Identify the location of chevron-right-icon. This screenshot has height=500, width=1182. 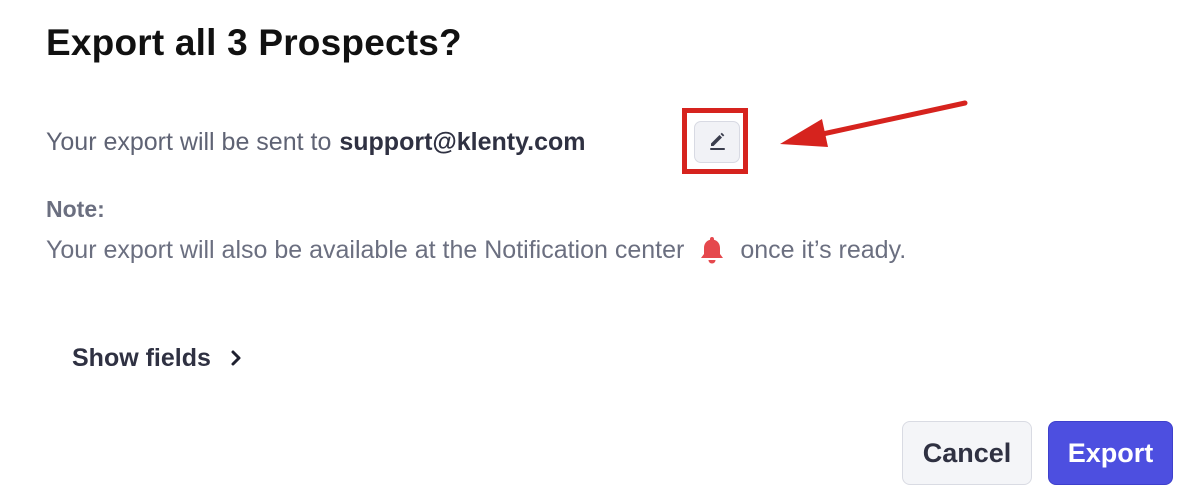
(236, 358).